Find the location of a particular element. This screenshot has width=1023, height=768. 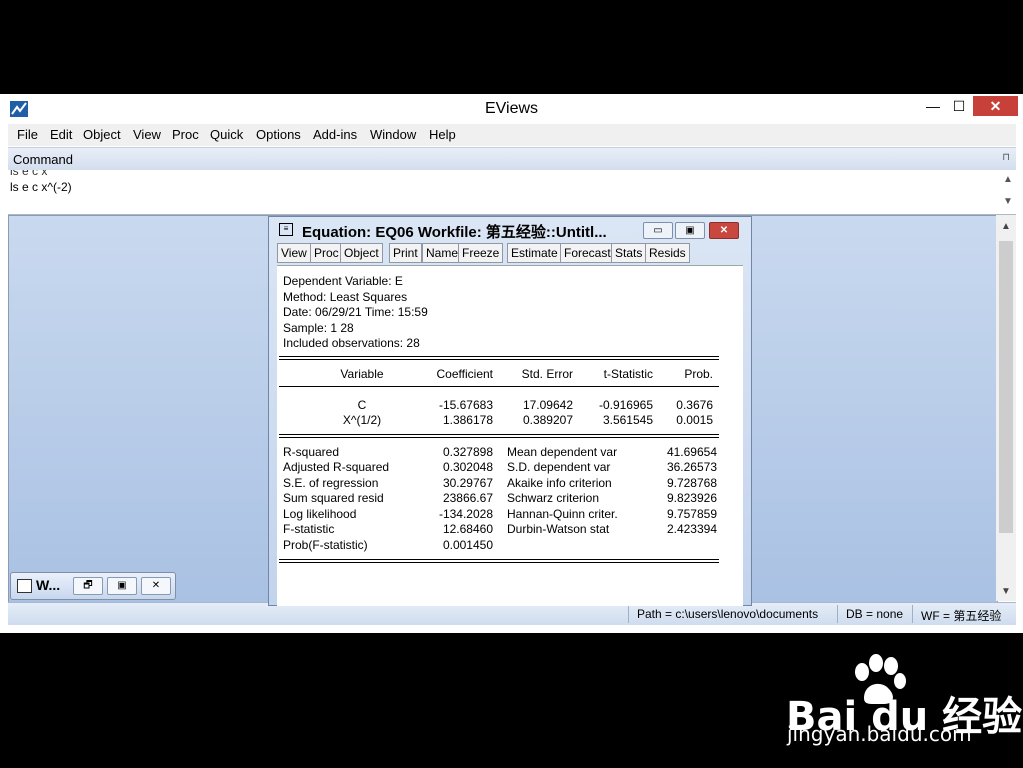

menu-view: View is located at coordinates (147, 134).